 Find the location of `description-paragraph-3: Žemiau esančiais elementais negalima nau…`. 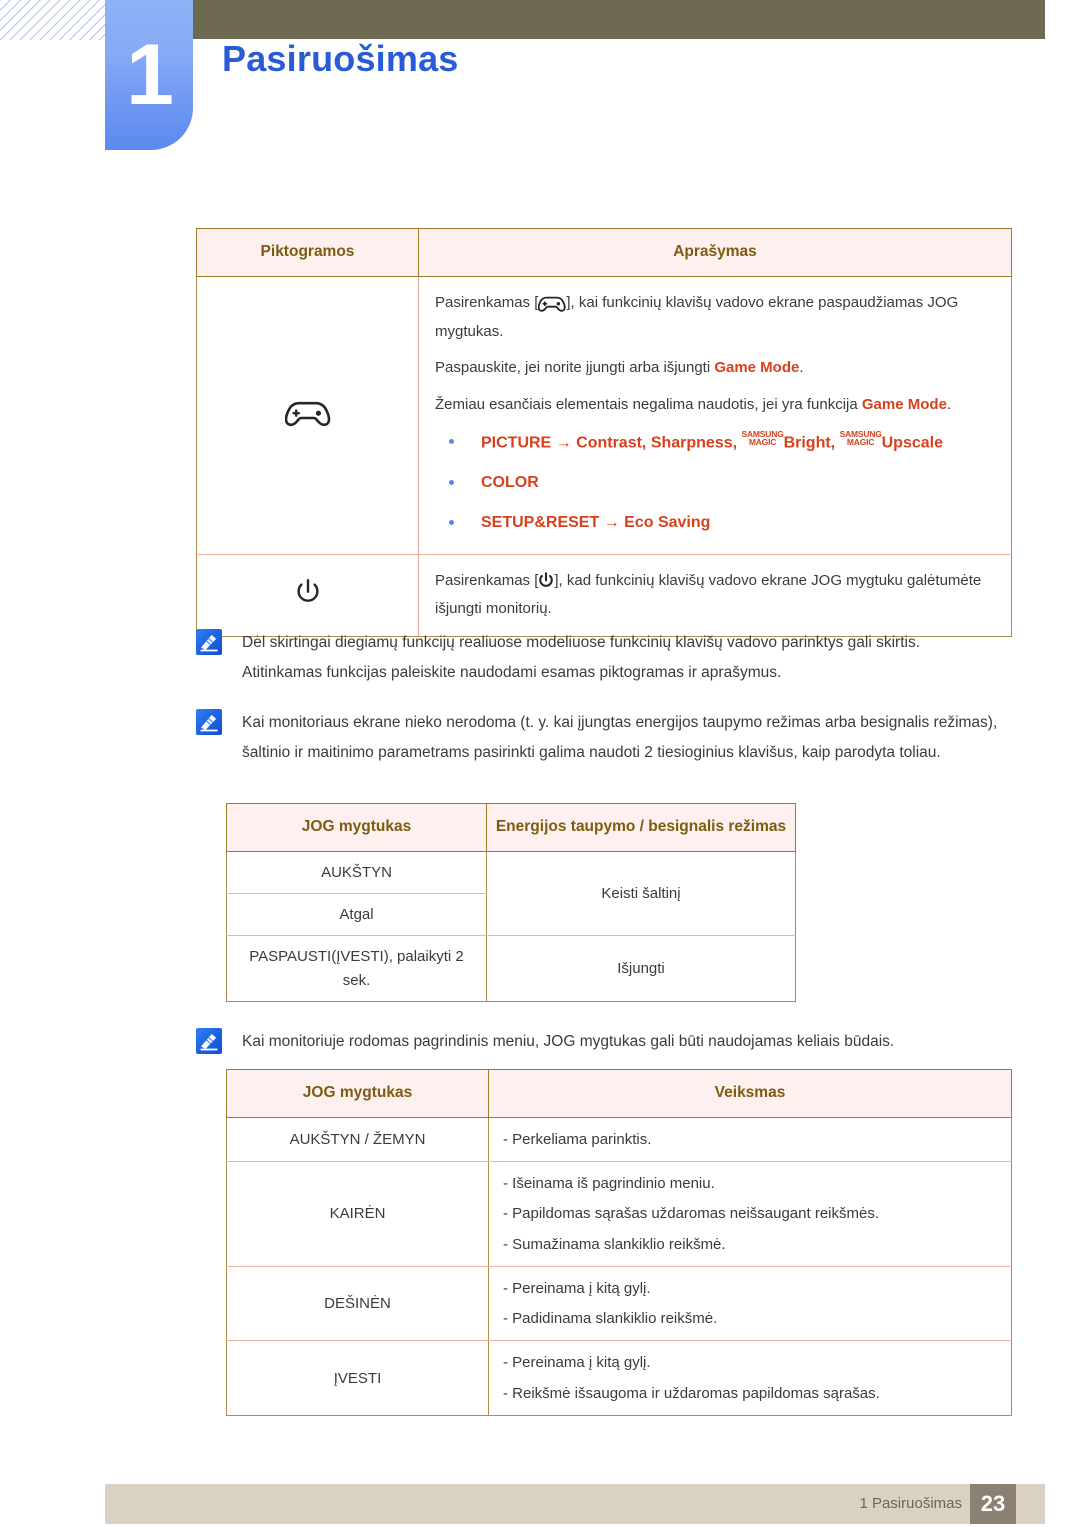

description-paragraph-3: Žemiau esančiais elementais negalima nau… is located at coordinates (693, 404).